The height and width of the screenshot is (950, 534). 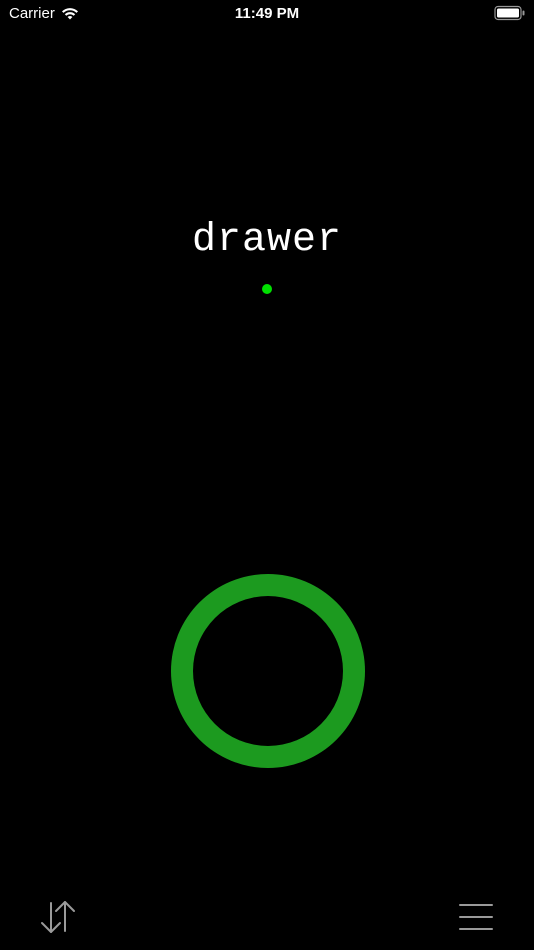 I want to click on status-bar: Carrier 11:49 PM, so click(x=267, y=14).